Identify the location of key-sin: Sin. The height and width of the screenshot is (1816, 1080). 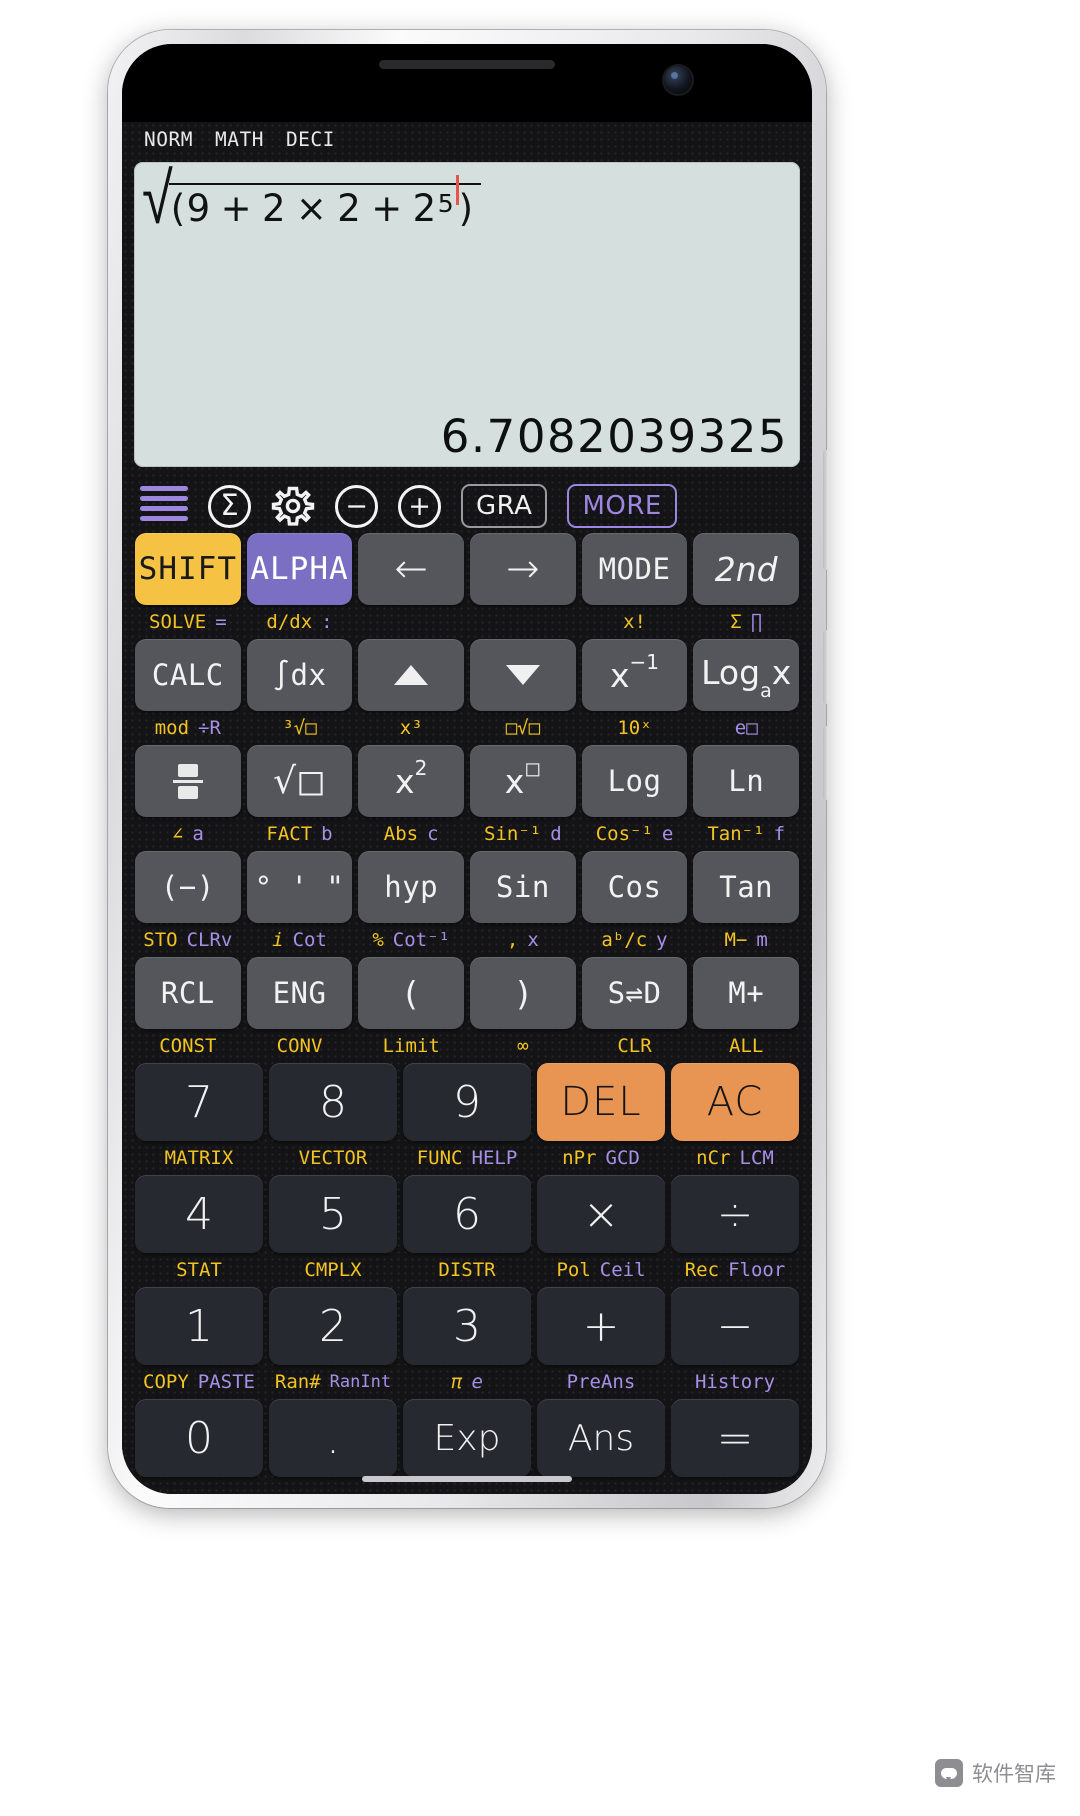
(523, 887).